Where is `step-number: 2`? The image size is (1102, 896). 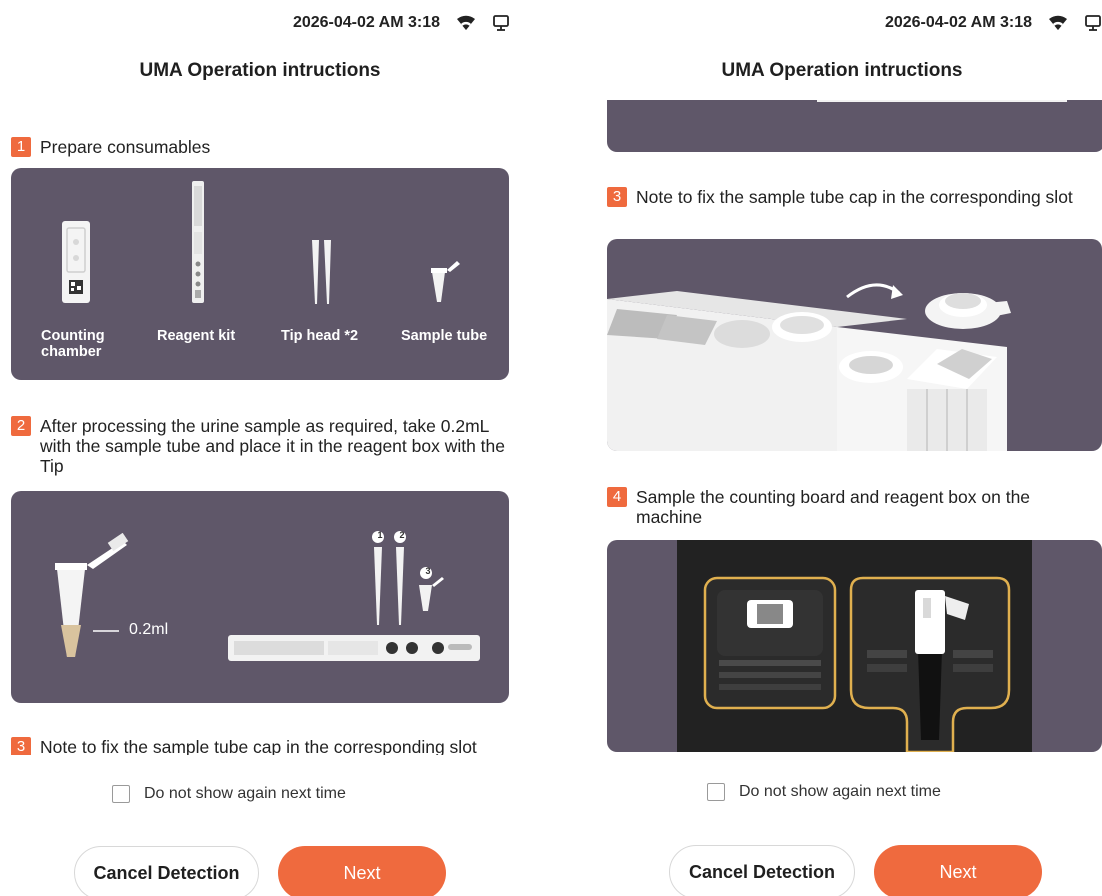 step-number: 2 is located at coordinates (21, 426).